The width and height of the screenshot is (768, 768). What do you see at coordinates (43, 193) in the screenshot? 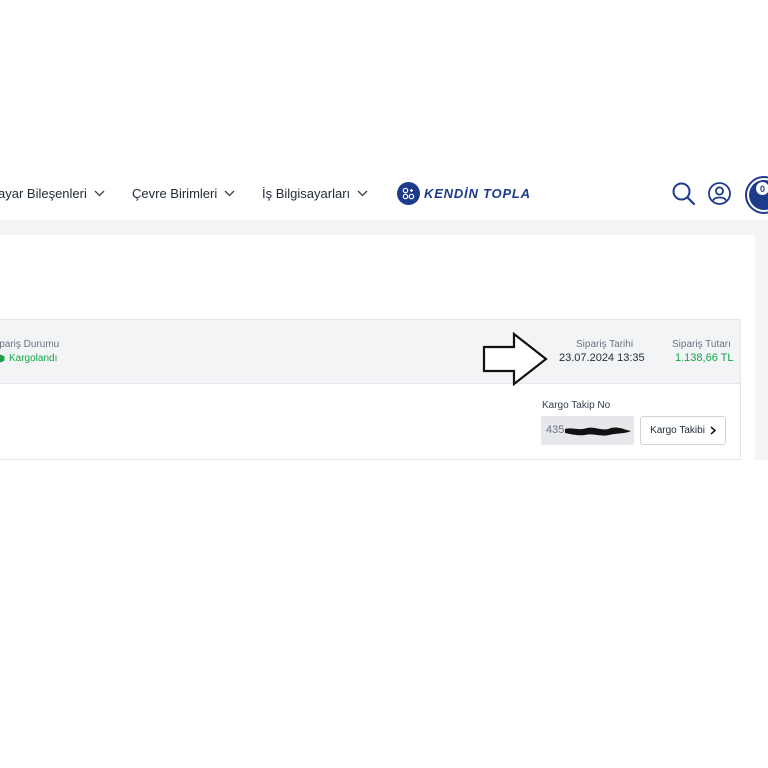
I see `nav-item-label: ayar Bileşenleri` at bounding box center [43, 193].